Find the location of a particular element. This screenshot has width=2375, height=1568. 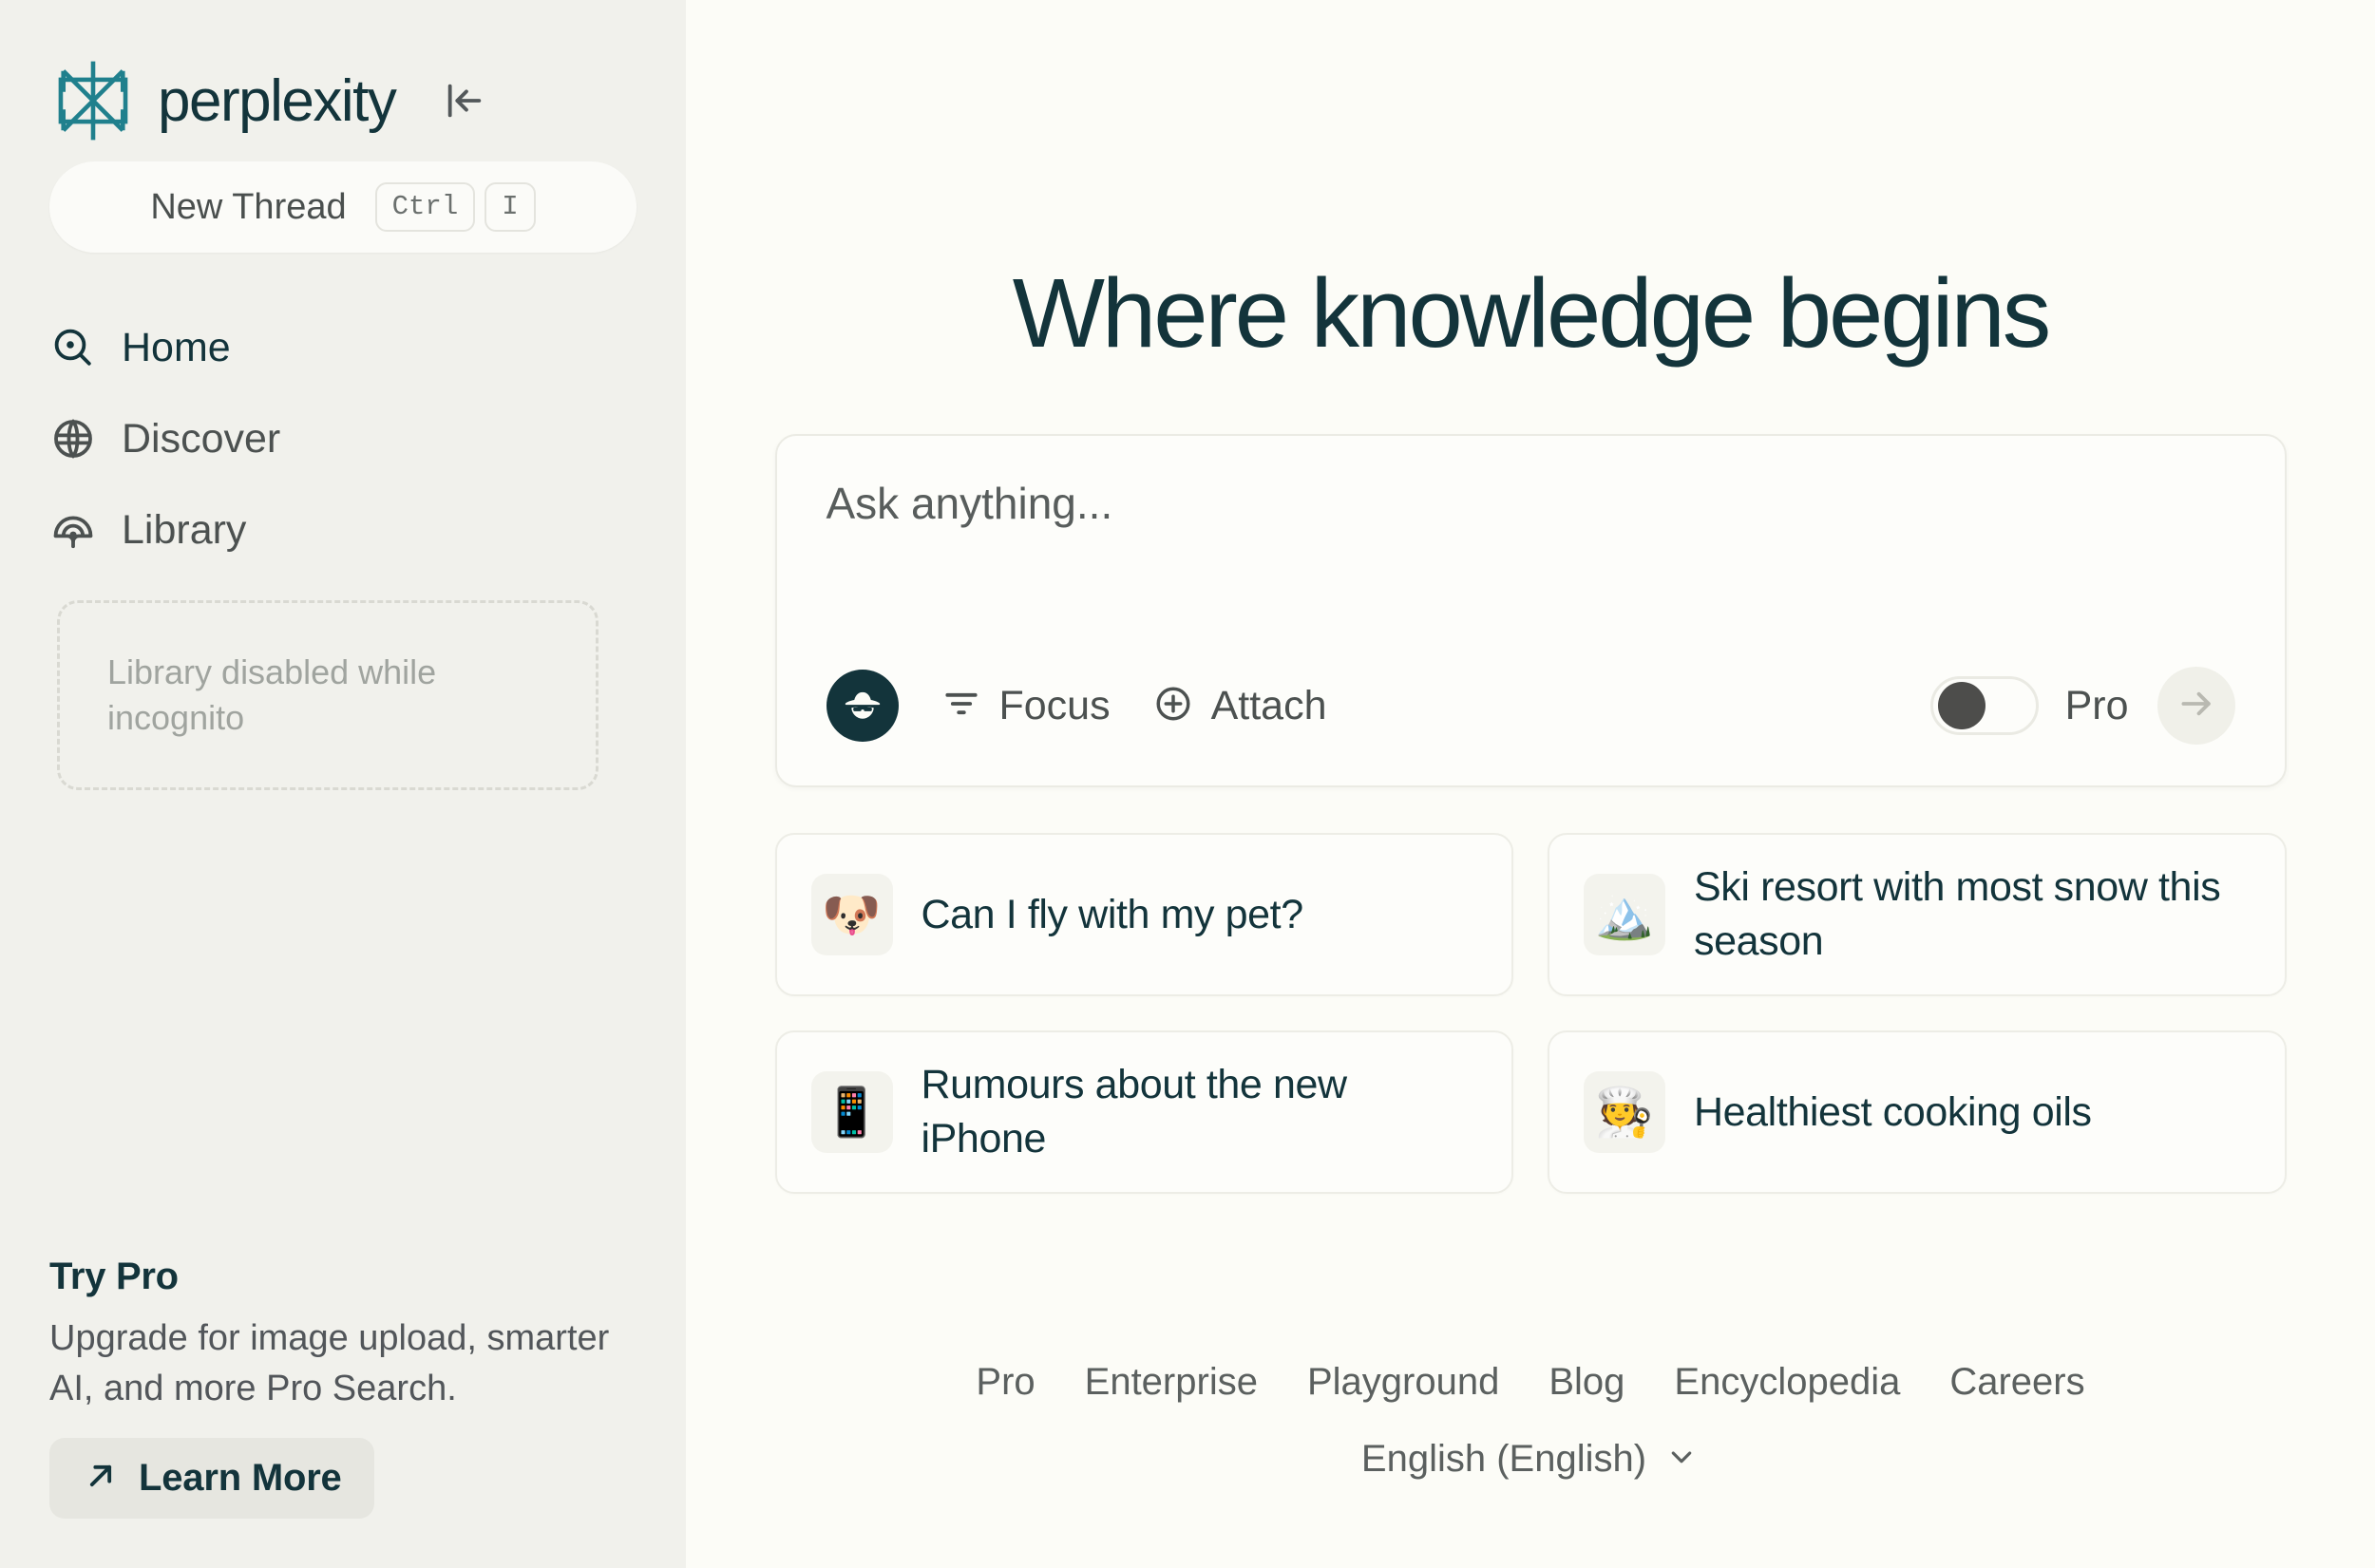

sidebar-header: perplexity is located at coordinates (342, 76).